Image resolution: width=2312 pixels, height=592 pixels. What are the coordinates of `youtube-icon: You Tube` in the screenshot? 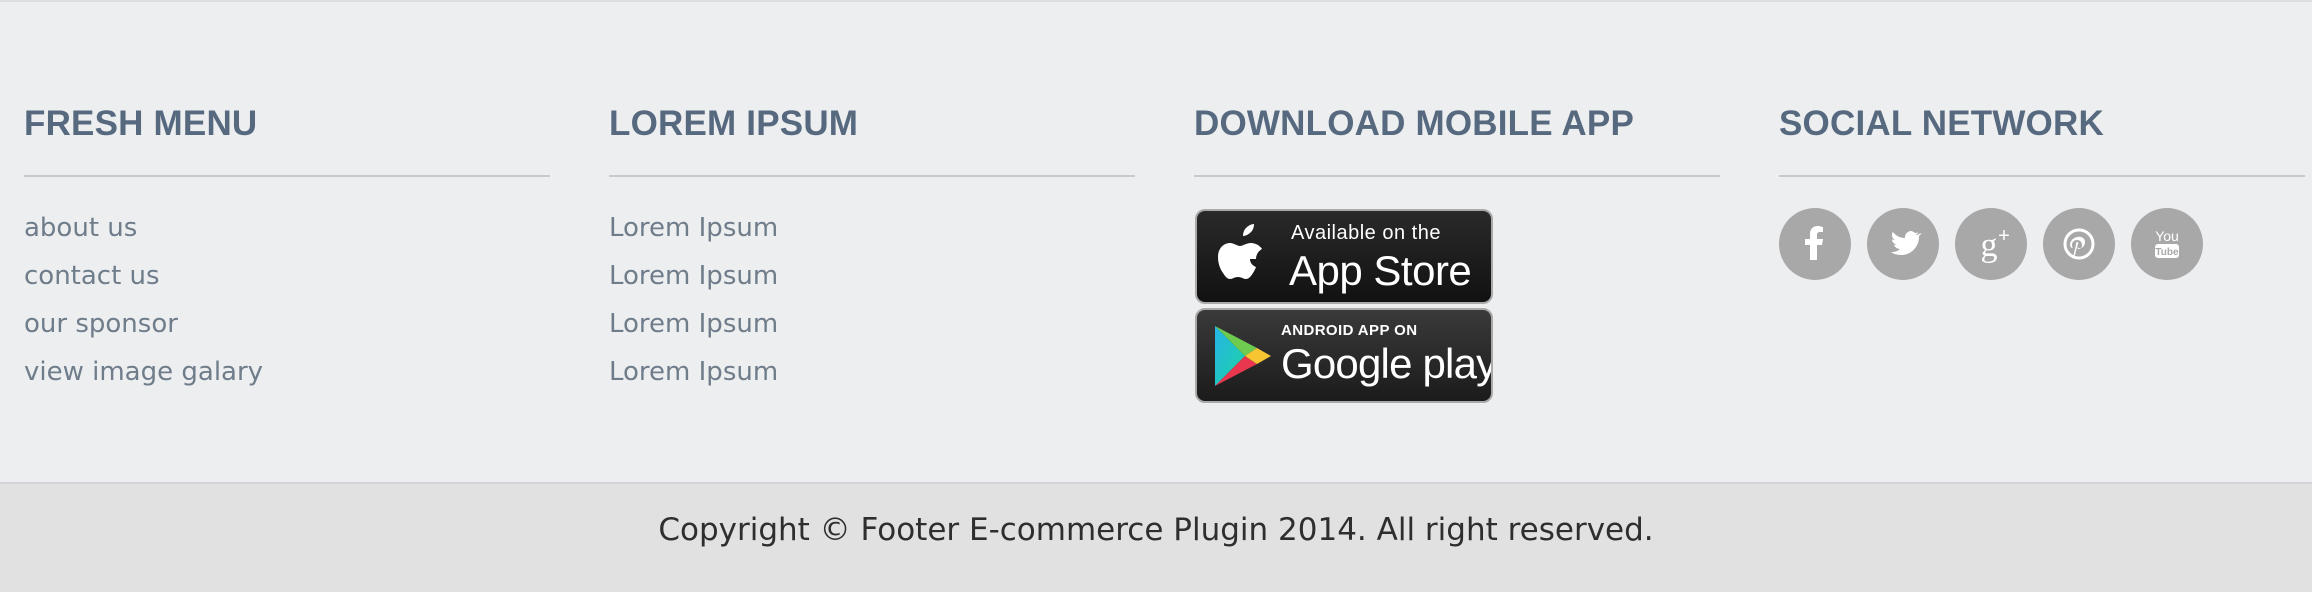 It's located at (2167, 243).